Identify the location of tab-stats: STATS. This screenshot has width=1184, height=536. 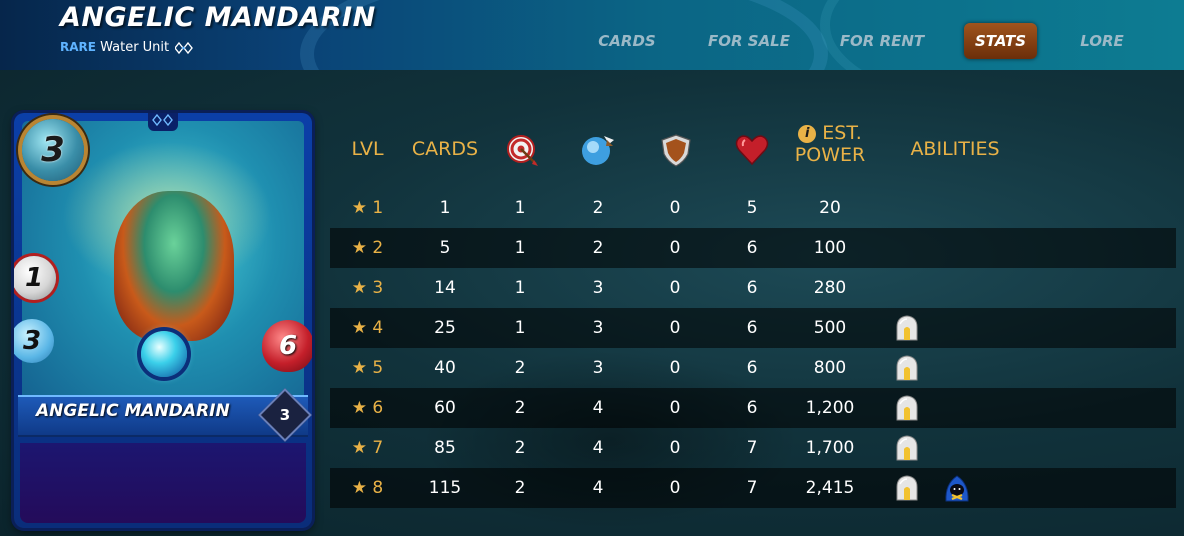
(1000, 41).